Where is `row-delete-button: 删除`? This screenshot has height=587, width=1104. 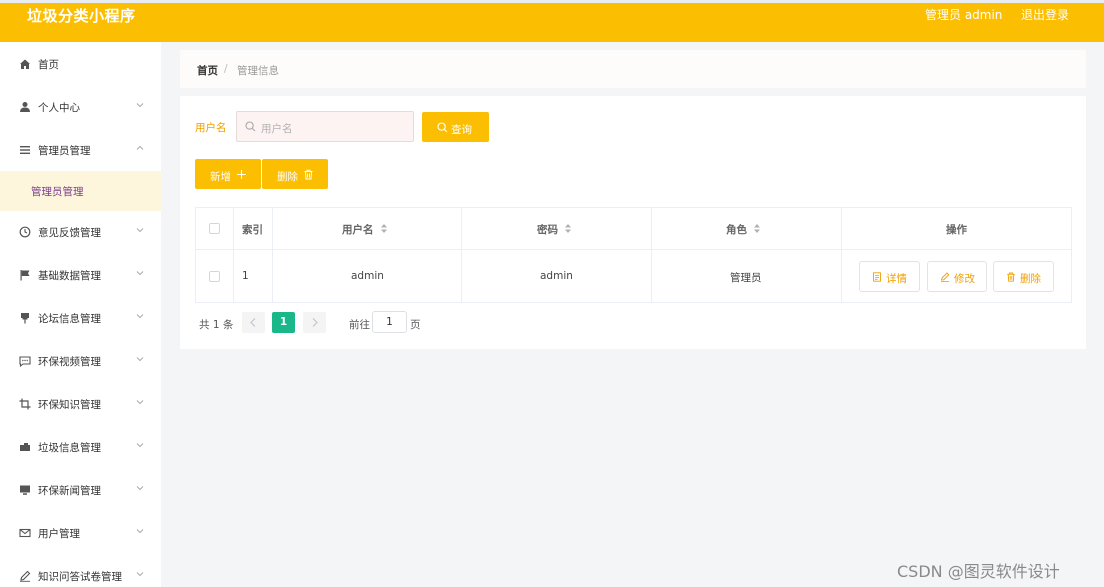
row-delete-button: 删除 is located at coordinates (1023, 276).